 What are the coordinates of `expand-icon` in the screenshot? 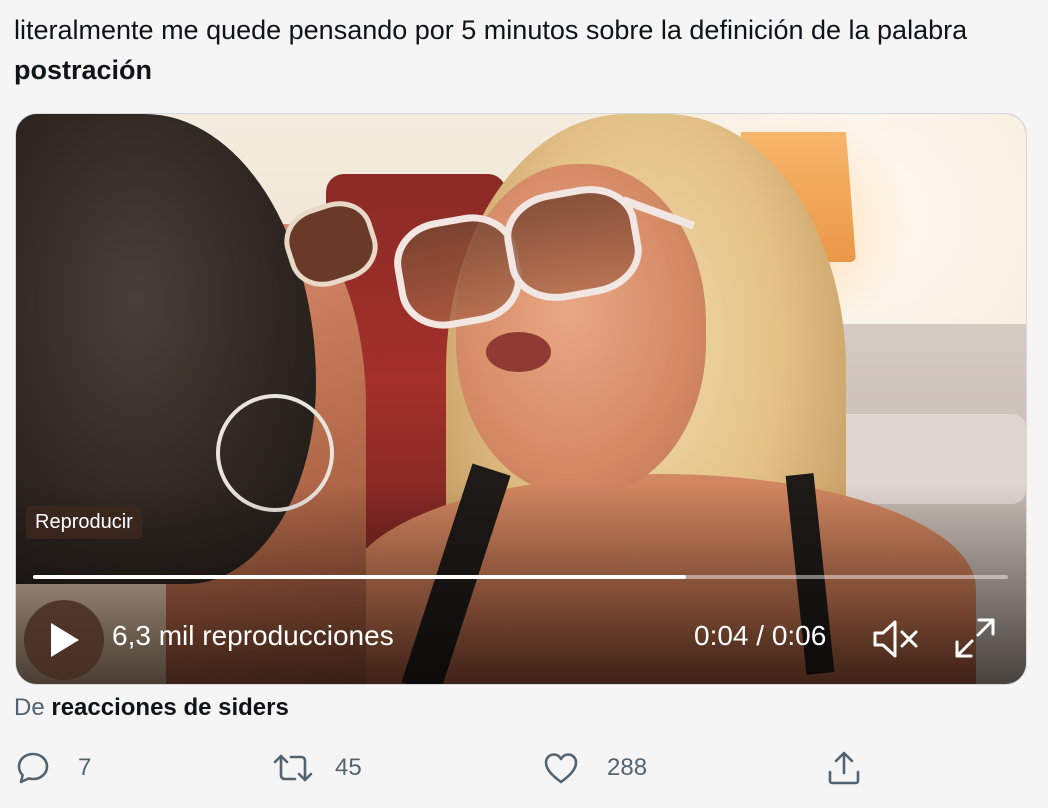 It's located at (975, 638).